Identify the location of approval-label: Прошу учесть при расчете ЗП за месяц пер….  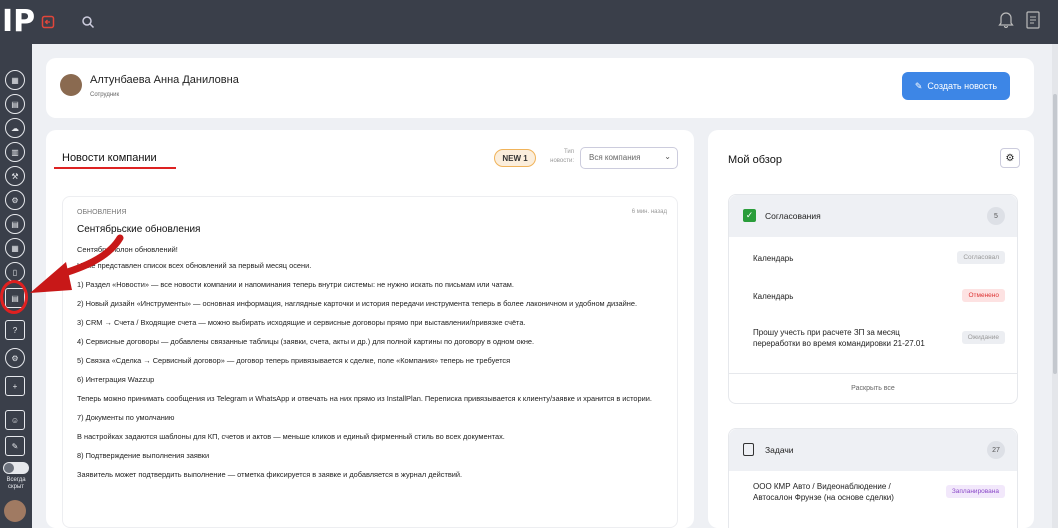
(839, 338).